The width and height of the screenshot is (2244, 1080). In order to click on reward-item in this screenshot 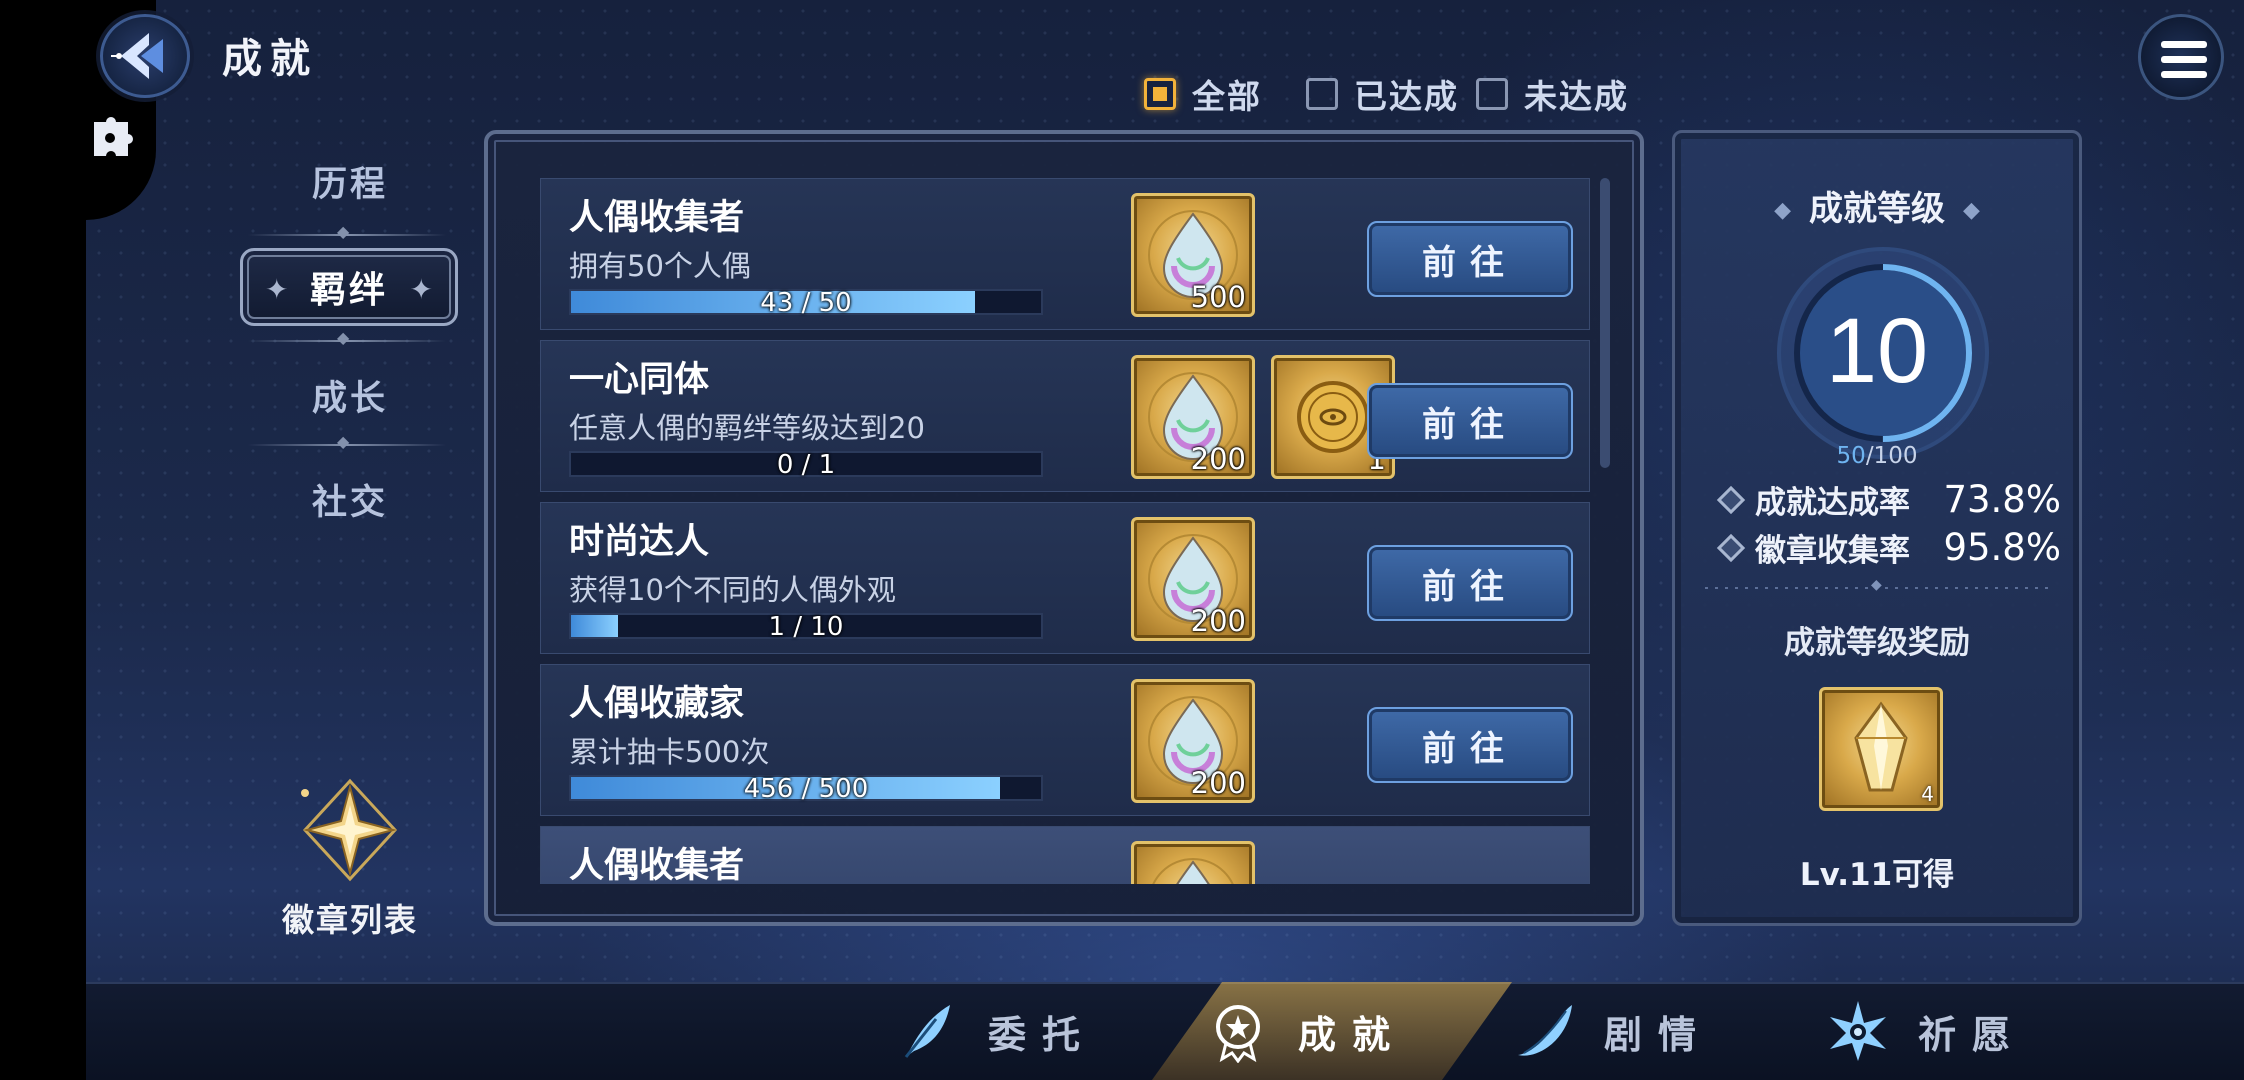, I will do `click(1193, 862)`.